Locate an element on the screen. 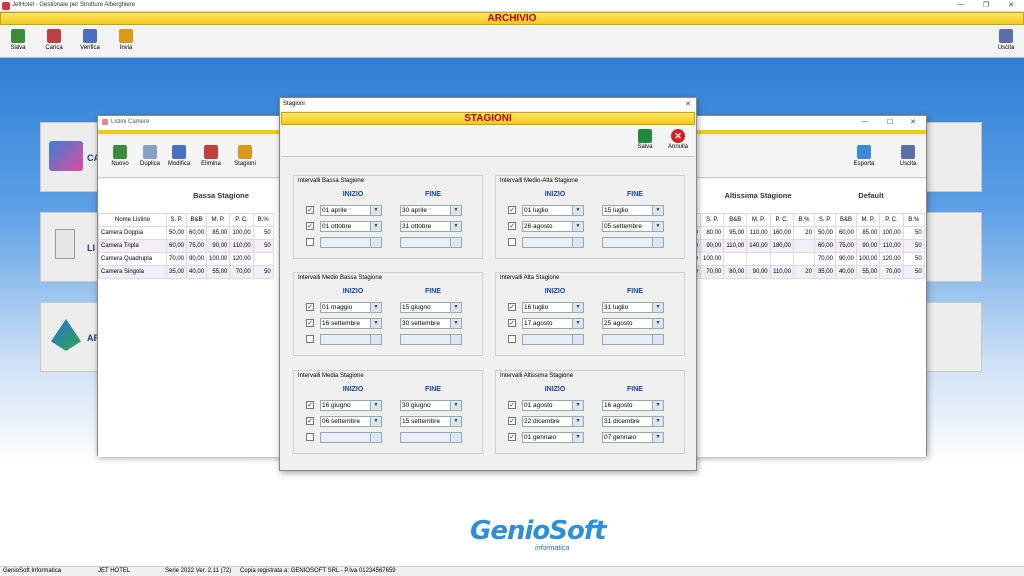 Image resolution: width=1024 pixels, height=576 pixels. interval-start-select: 01 aprile ▼ is located at coordinates (351, 210).